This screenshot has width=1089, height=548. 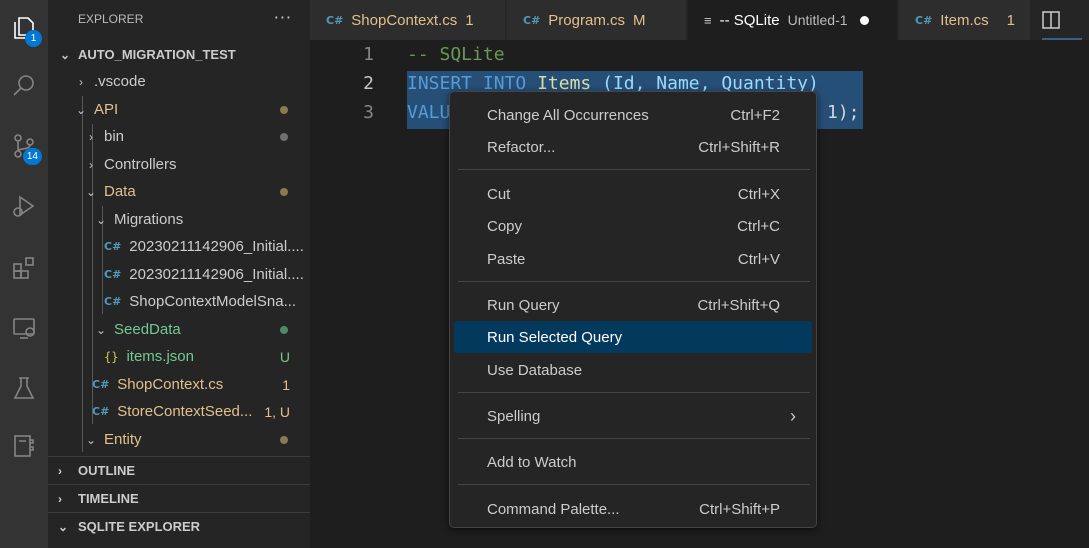 What do you see at coordinates (139, 526) in the screenshot?
I see `section-label: SQLITE EXPLORER` at bounding box center [139, 526].